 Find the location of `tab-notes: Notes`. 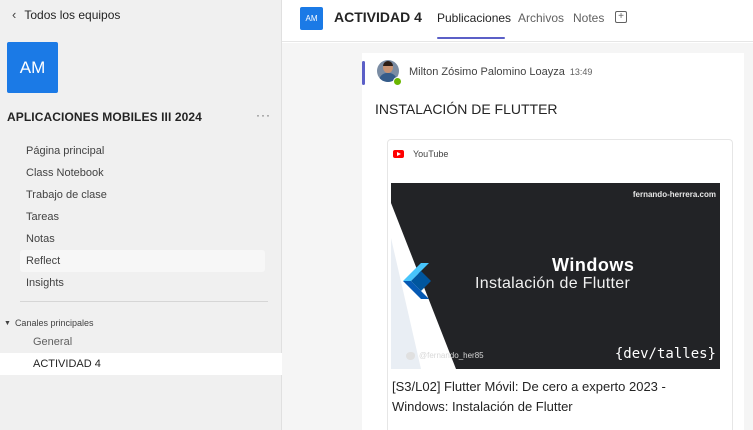

tab-notes: Notes is located at coordinates (588, 18).